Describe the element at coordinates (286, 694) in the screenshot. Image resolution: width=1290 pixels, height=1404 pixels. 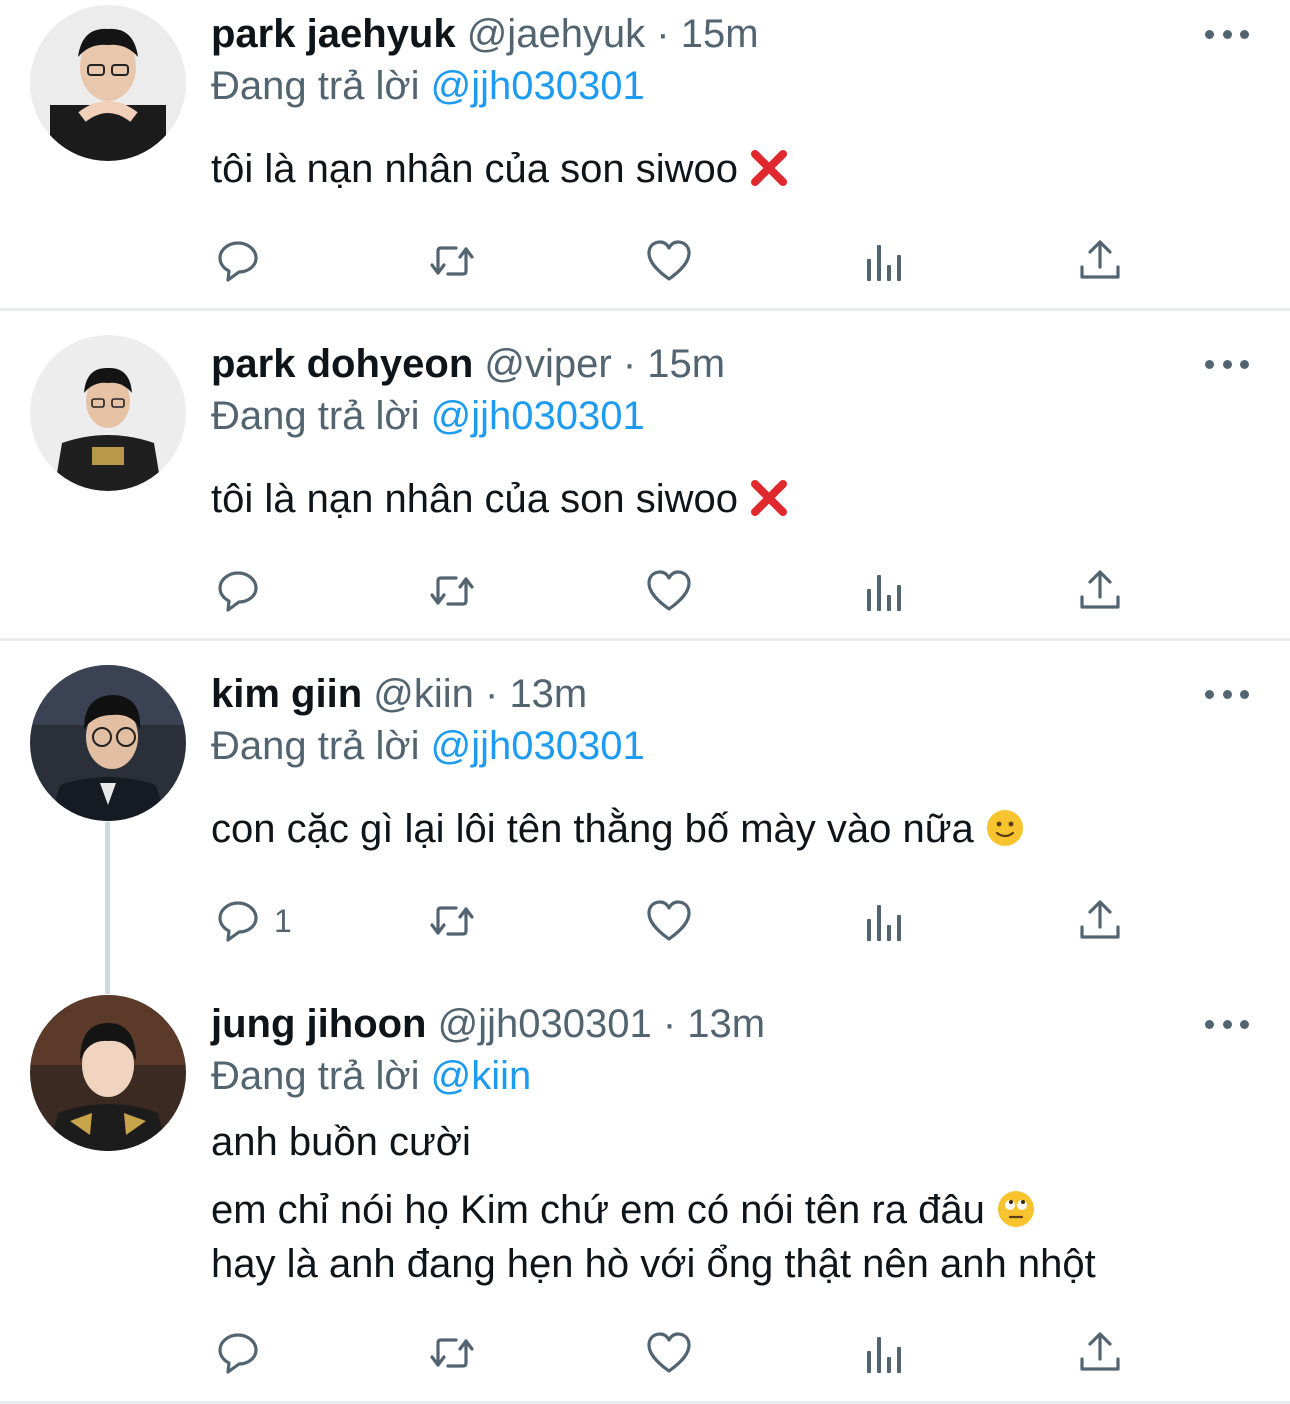
I see `display-name: kim giin` at that location.